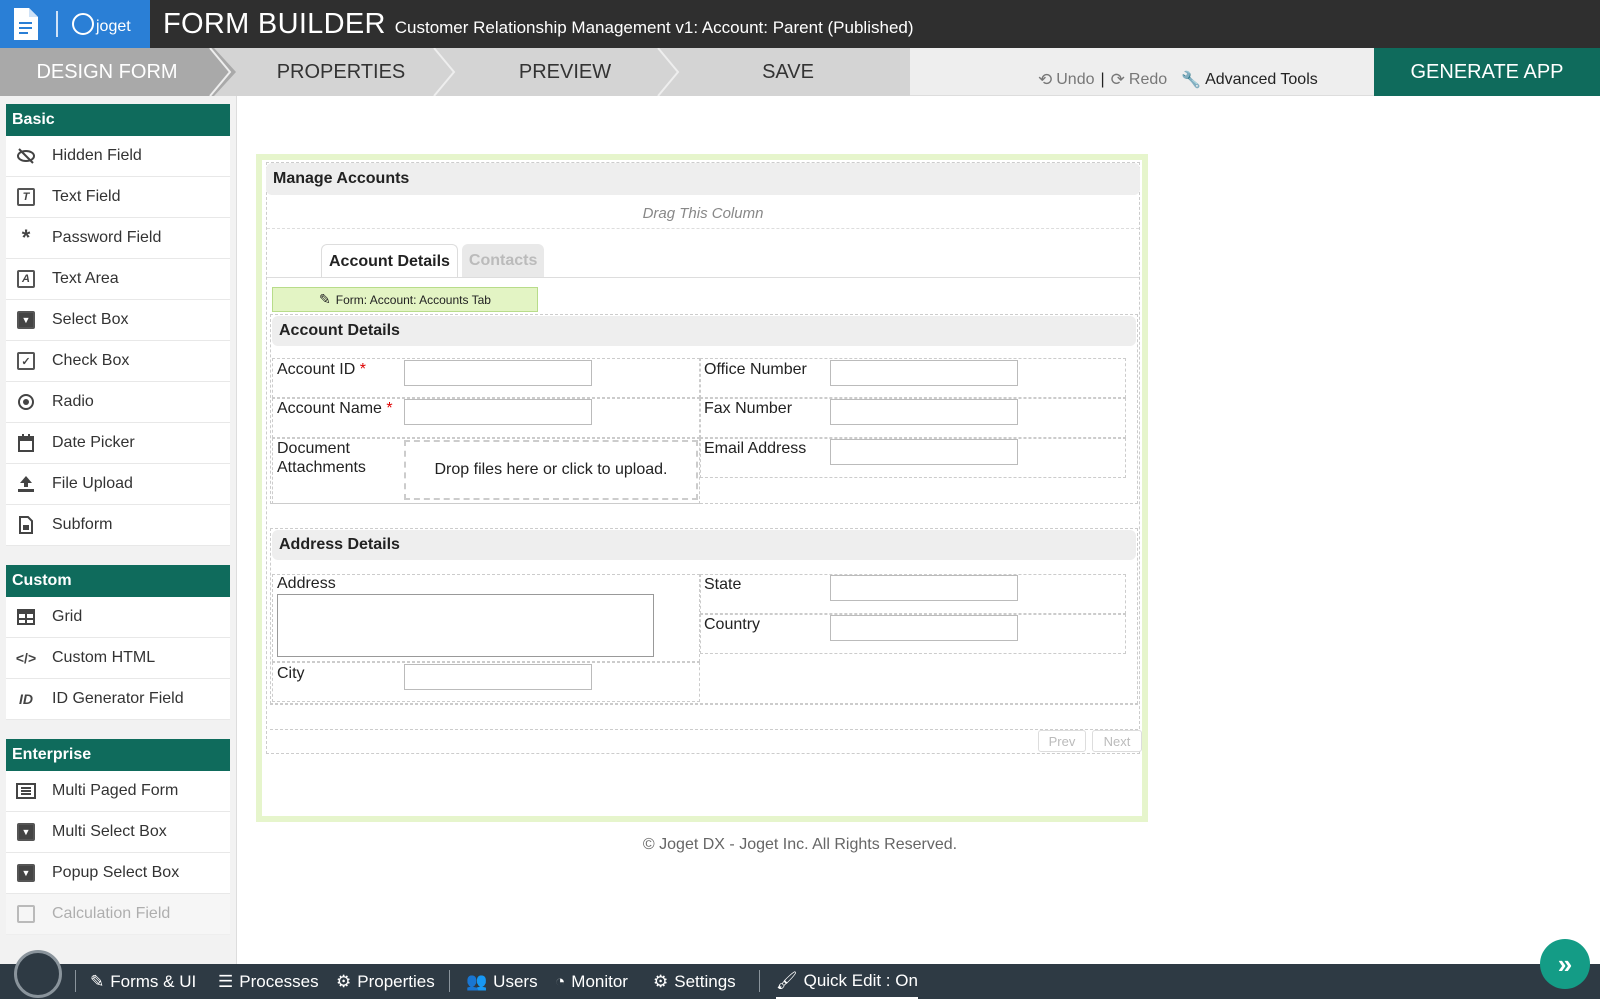  I want to click on multi-page-icon, so click(26, 791).